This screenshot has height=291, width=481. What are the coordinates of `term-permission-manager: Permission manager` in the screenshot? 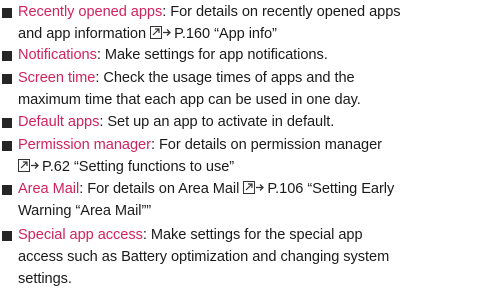 It's located at (84, 145).